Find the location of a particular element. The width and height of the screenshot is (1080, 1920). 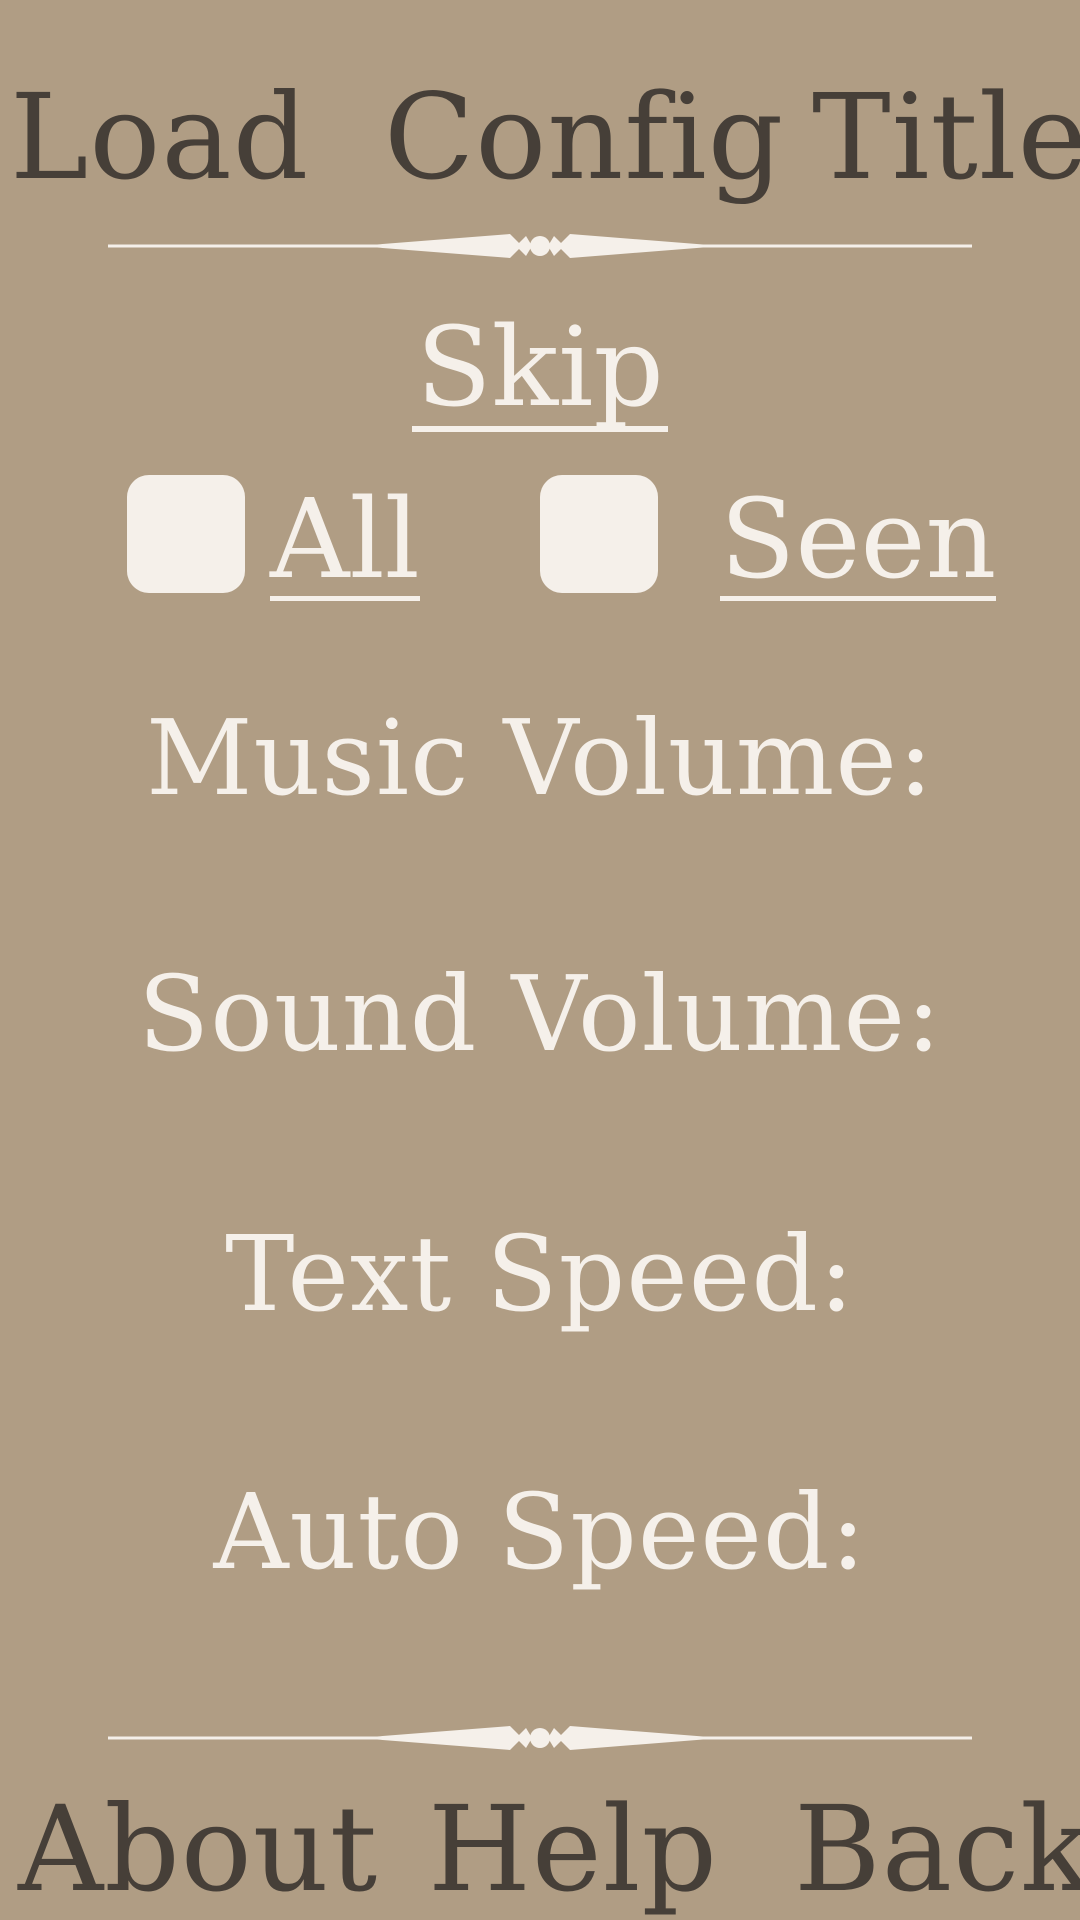

skip-seen-checkbox is located at coordinates (599, 534).